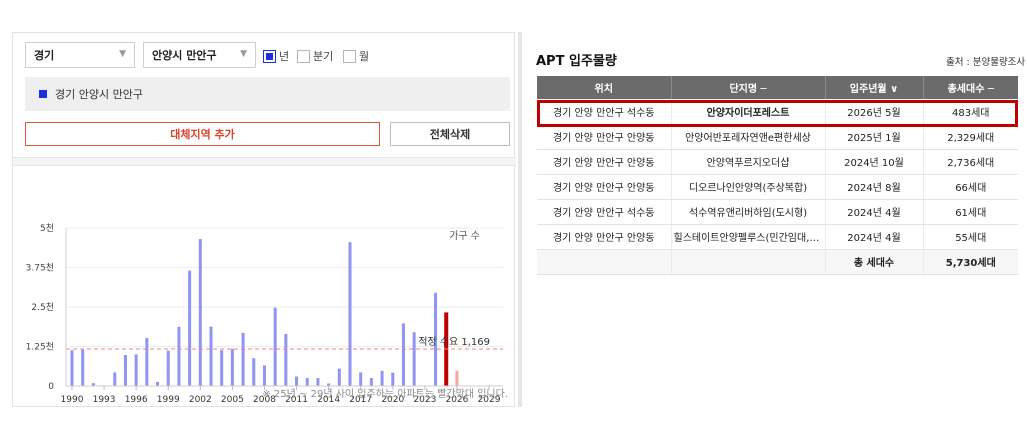 The height and width of the screenshot is (422, 1027). I want to click on column-header-total-units: 총세대수 ─, so click(970, 87).